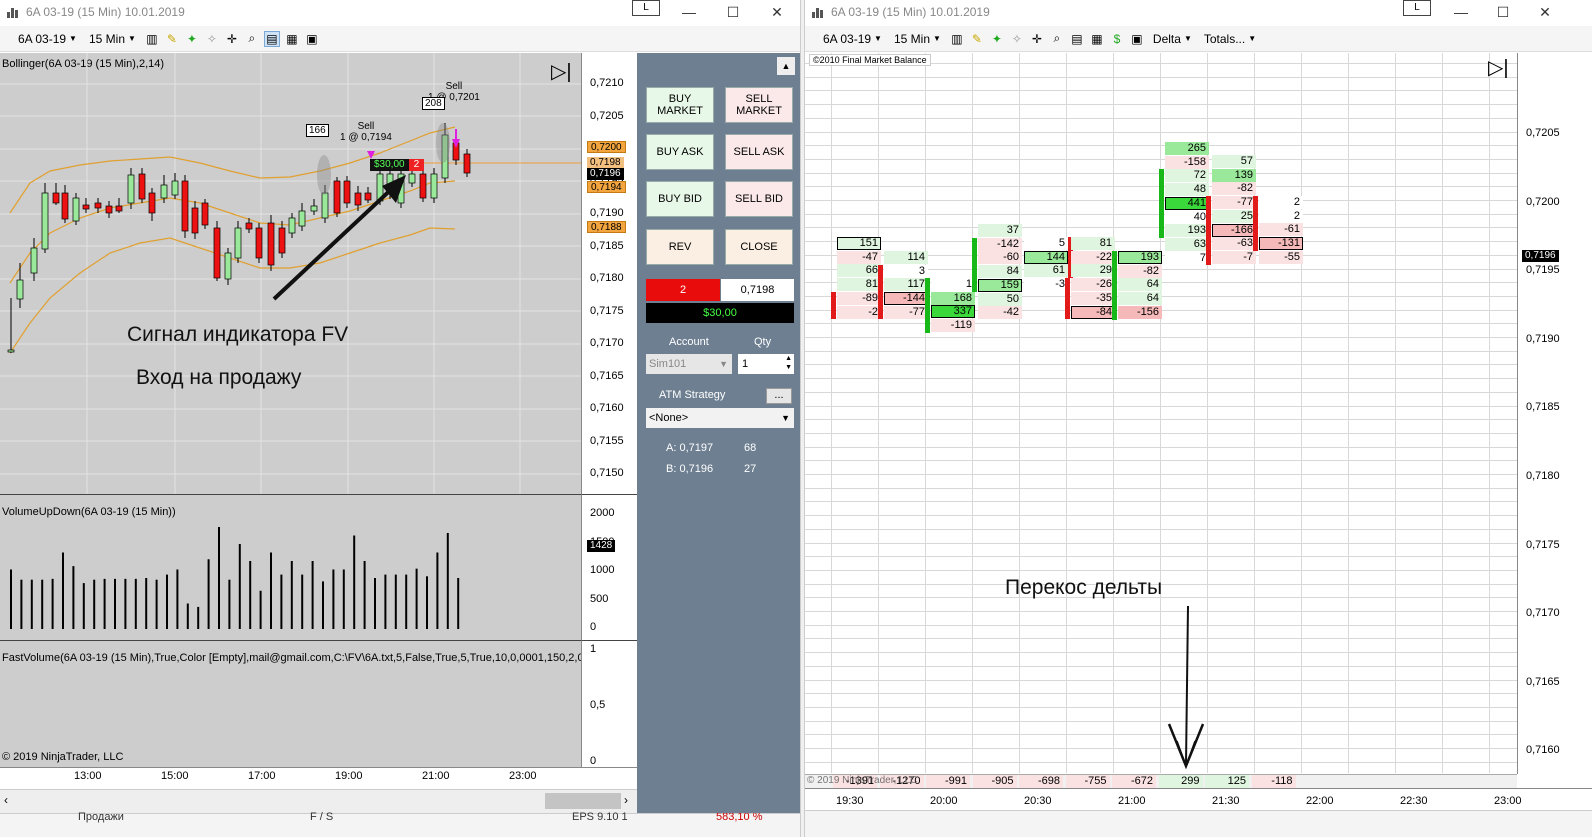 The image size is (1592, 837). I want to click on totals-selector: Totals... ▼, so click(1230, 39).